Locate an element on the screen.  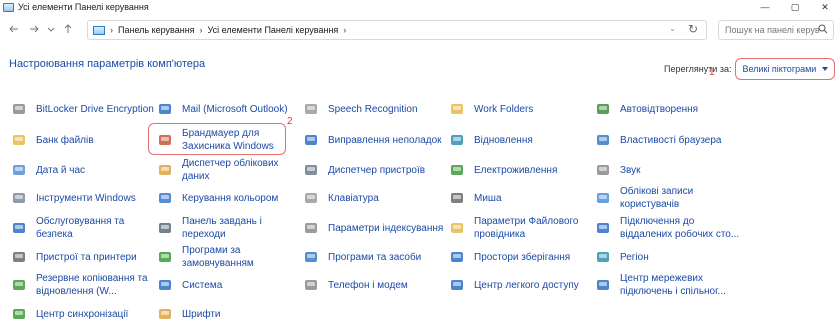
breadcrumb-control-panel: Панель керування is located at coordinates (156, 30).